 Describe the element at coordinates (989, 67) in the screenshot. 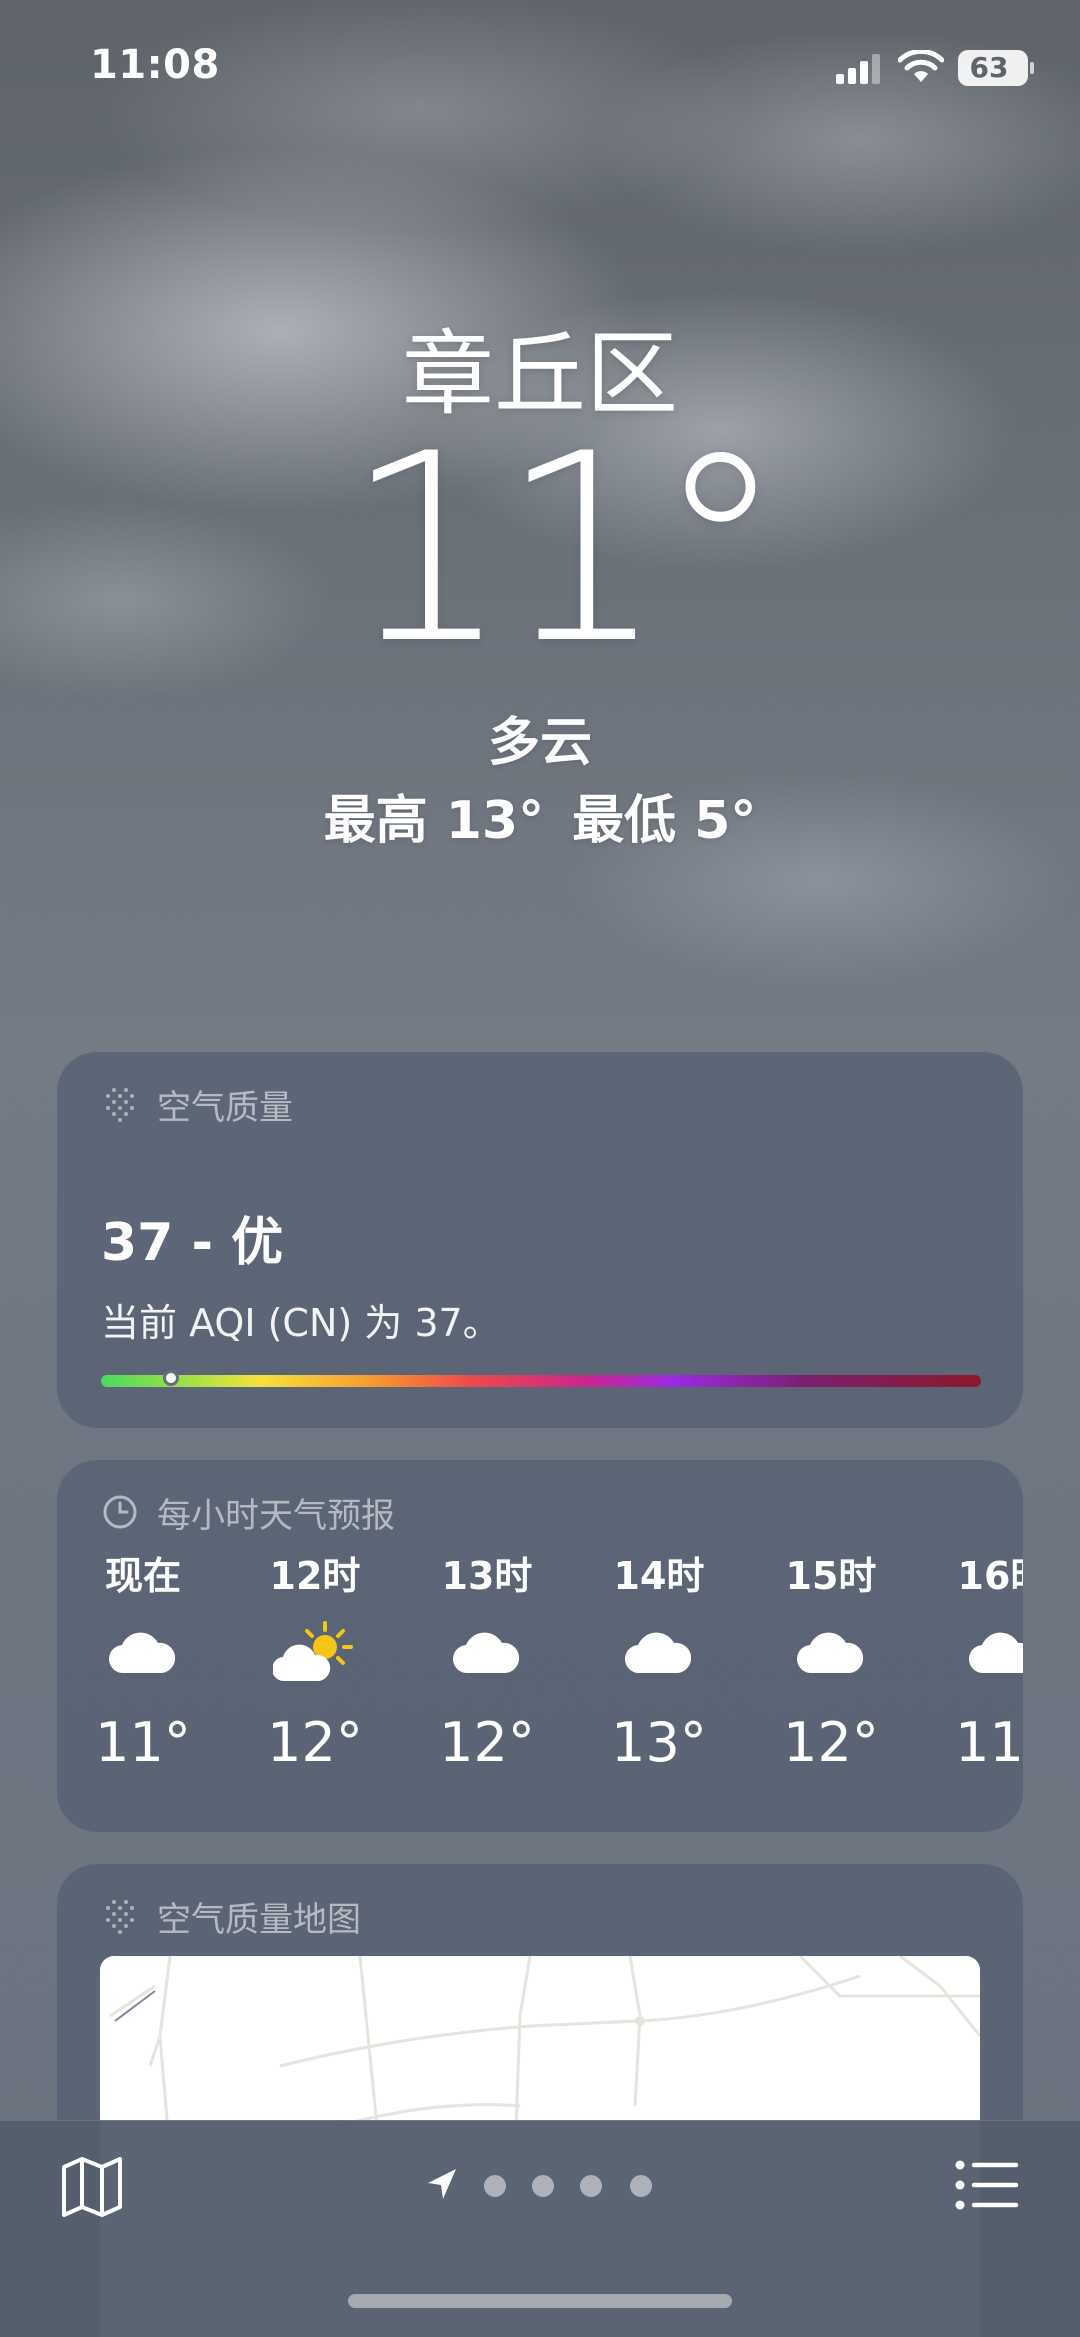

I see `battery-level: 63` at that location.